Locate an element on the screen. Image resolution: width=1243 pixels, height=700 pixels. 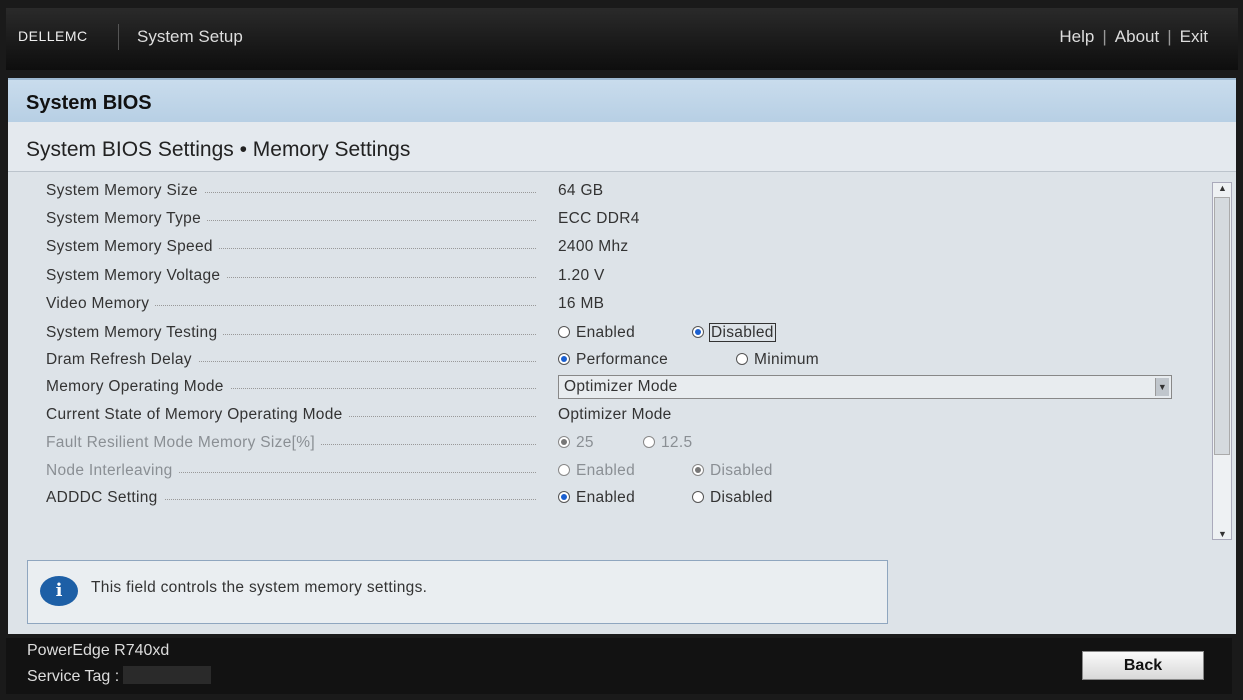
scrollbar-thumb is located at coordinates (1222, 326).